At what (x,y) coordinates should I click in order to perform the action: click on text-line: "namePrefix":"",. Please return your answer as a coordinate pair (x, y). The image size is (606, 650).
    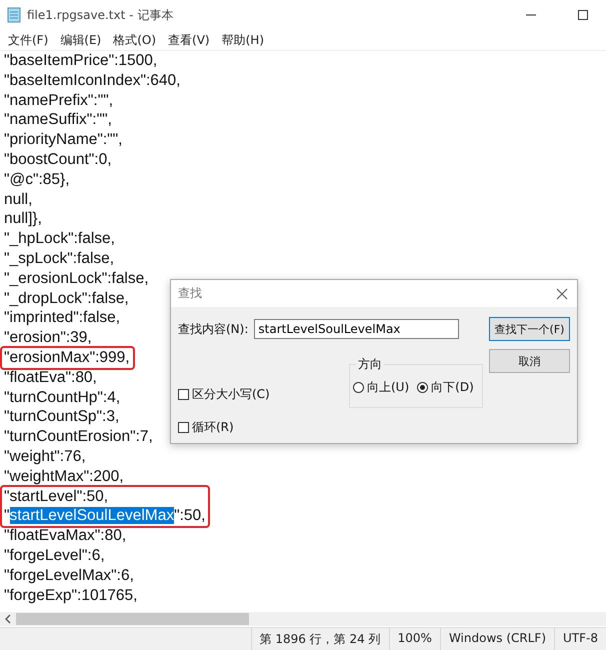
    Looking at the image, I should click on (59, 100).